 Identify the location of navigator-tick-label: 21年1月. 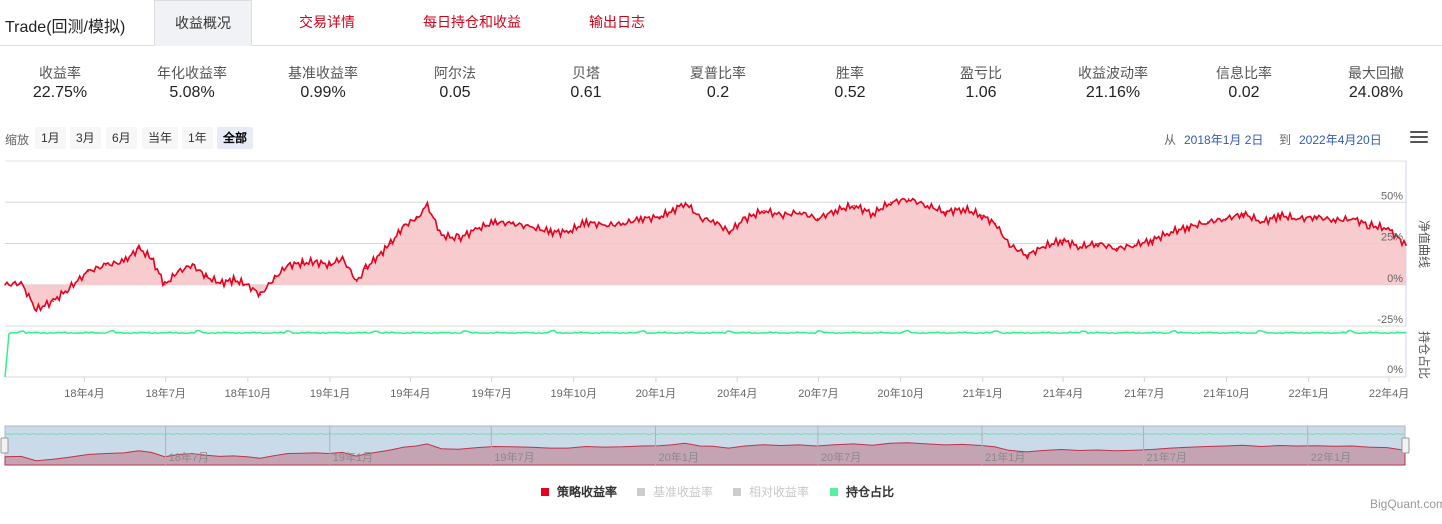
(1005, 457).